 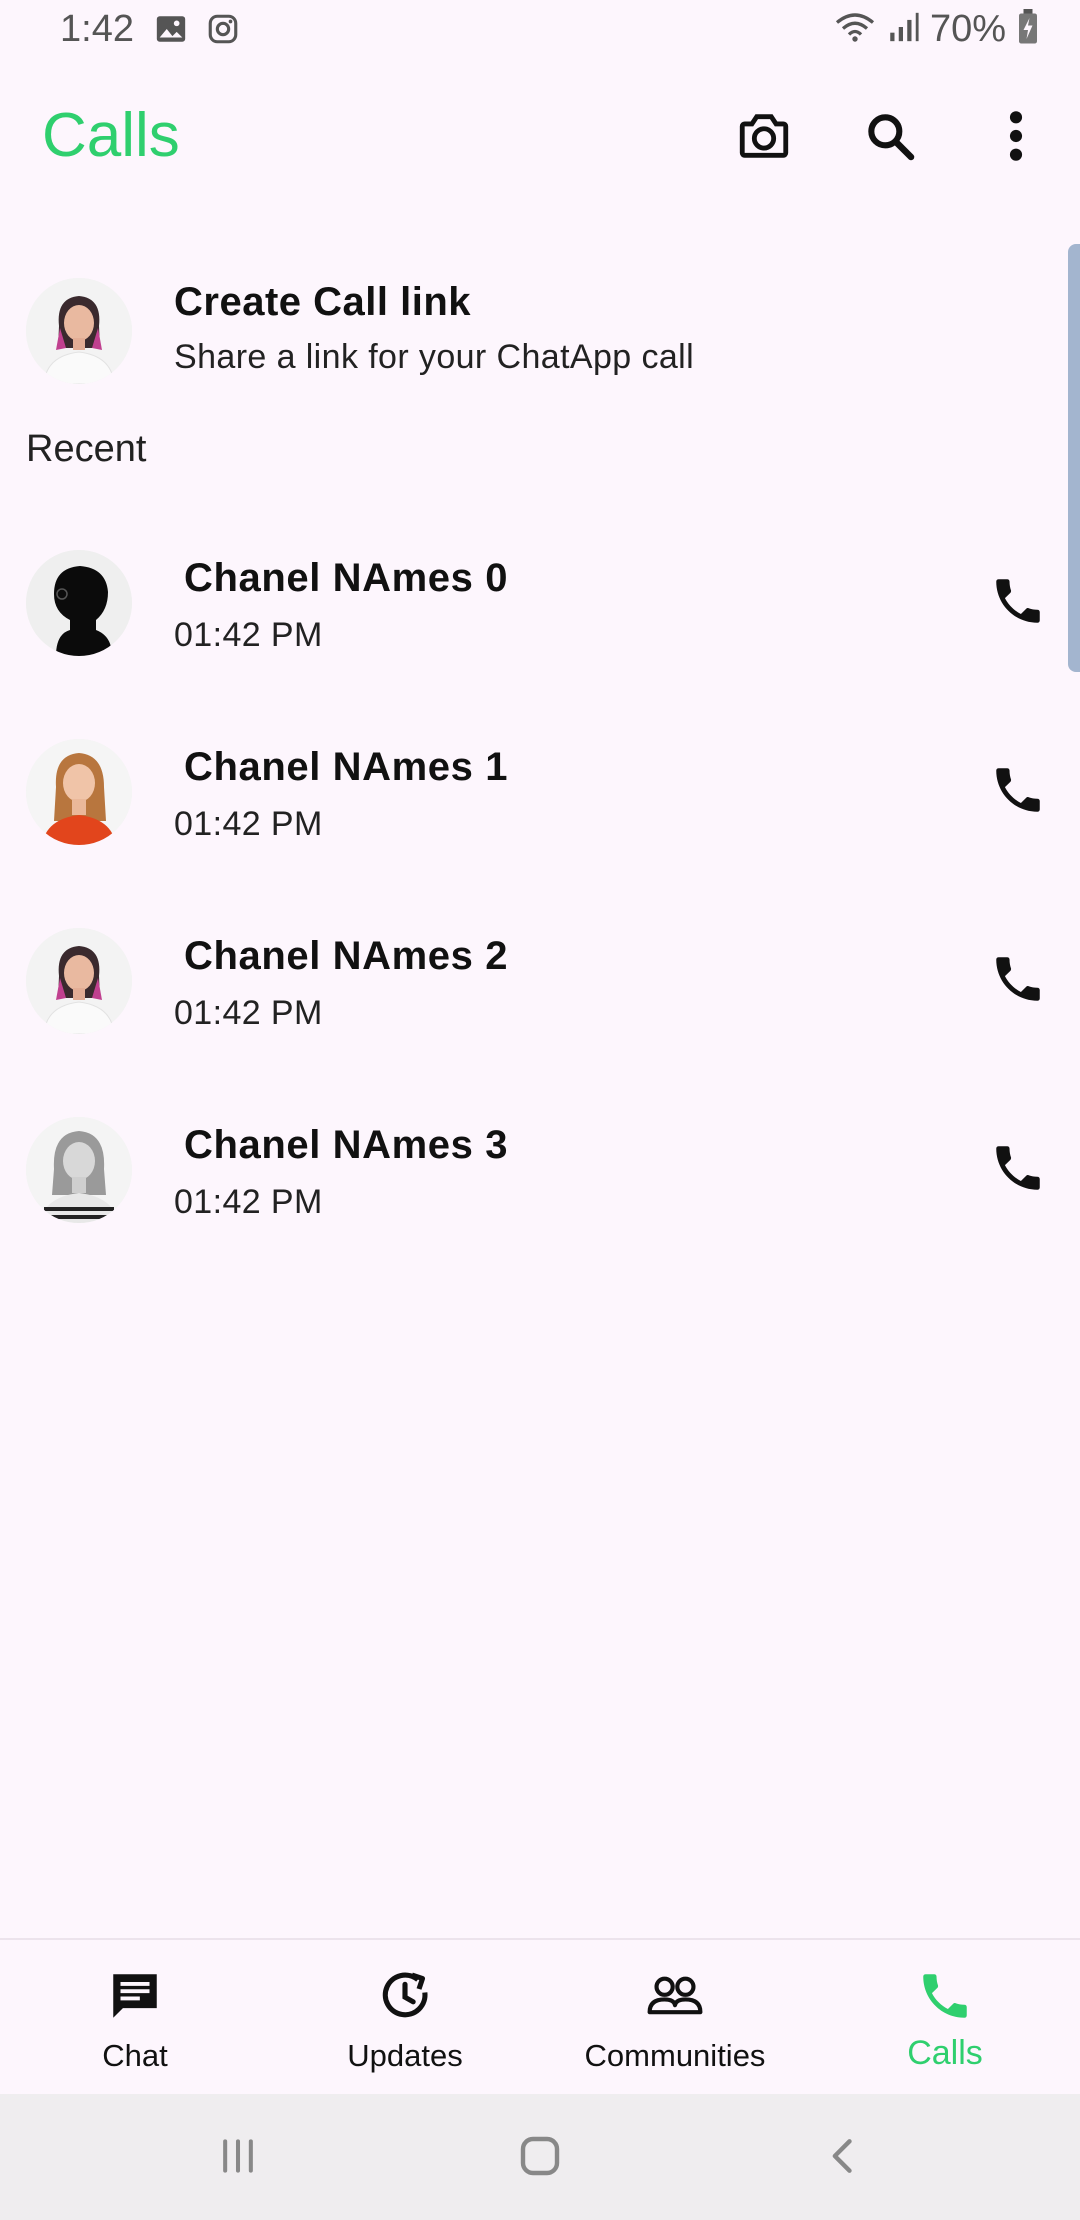 I want to click on communities-icon, so click(x=675, y=1996).